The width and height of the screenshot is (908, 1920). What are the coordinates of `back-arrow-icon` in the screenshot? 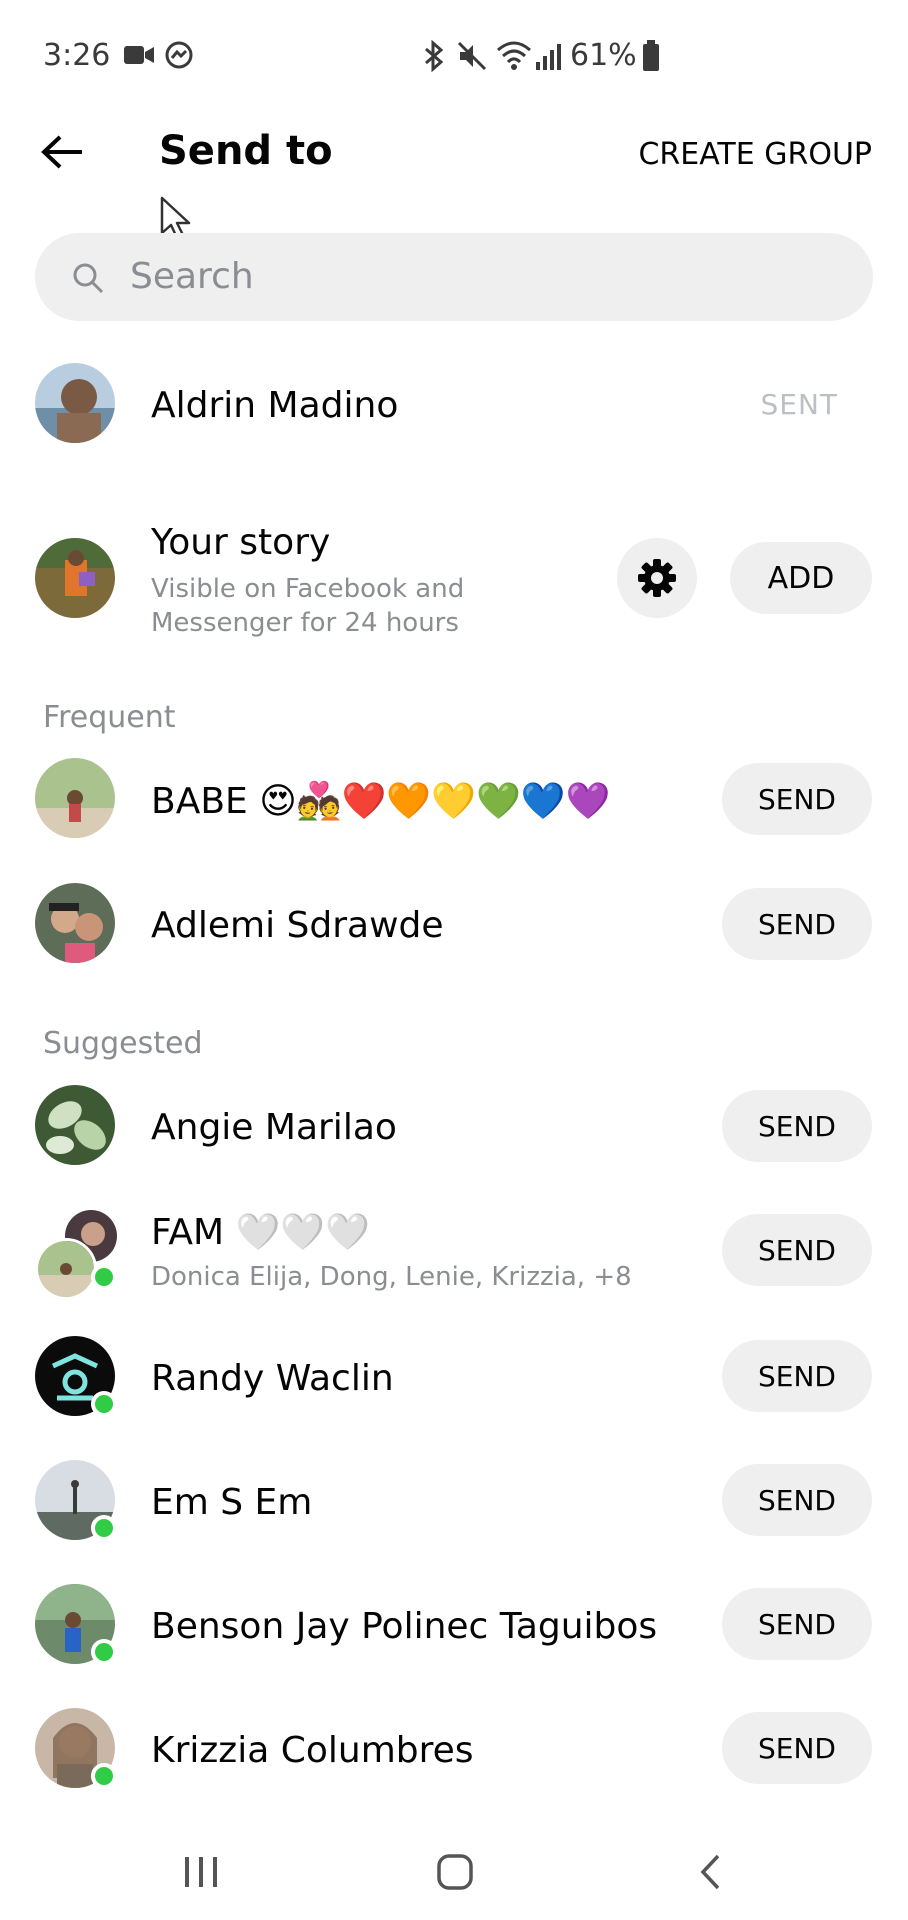 It's located at (61, 152).